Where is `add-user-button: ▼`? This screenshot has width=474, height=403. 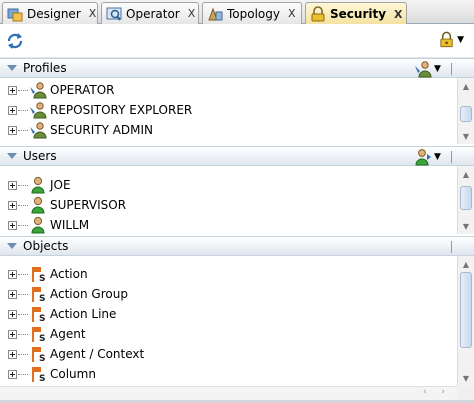 add-user-button: ▼ is located at coordinates (428, 157).